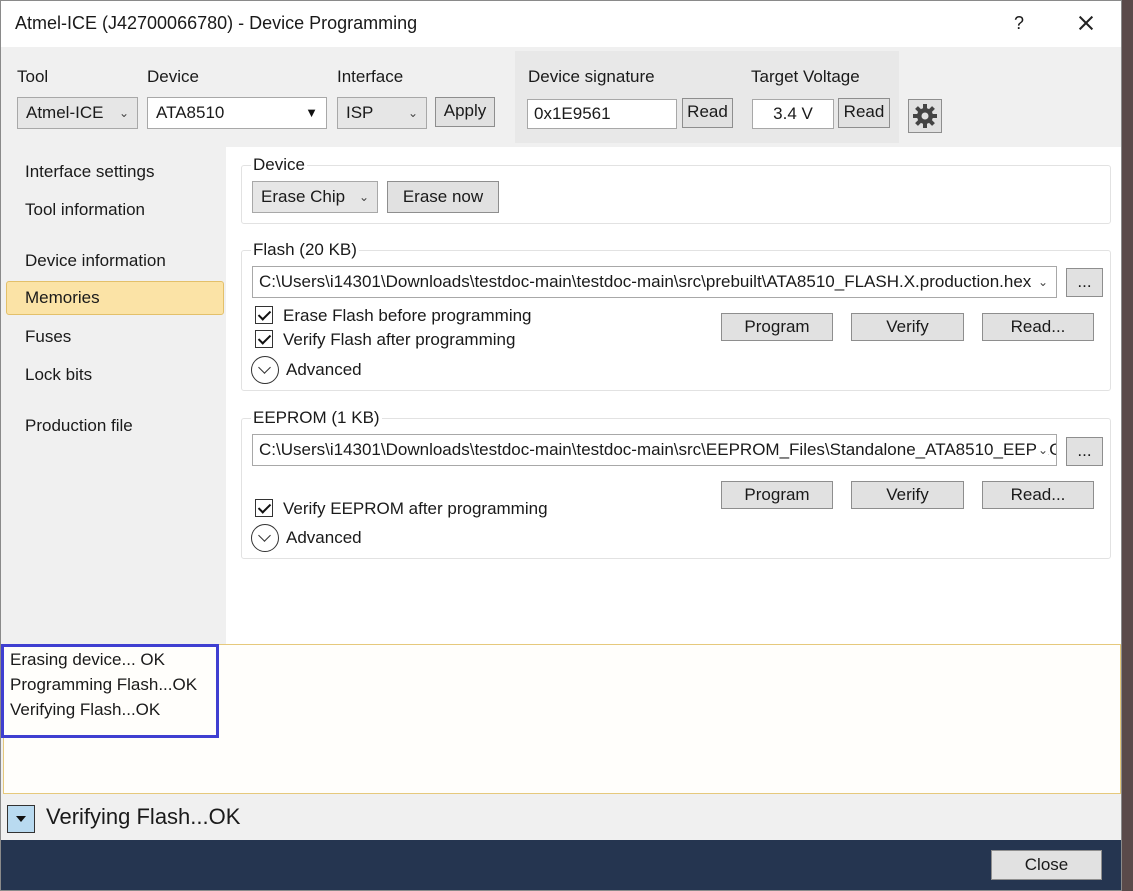 The width and height of the screenshot is (1133, 891). What do you see at coordinates (264, 508) in the screenshot?
I see `verify-eeprom-checkbox` at bounding box center [264, 508].